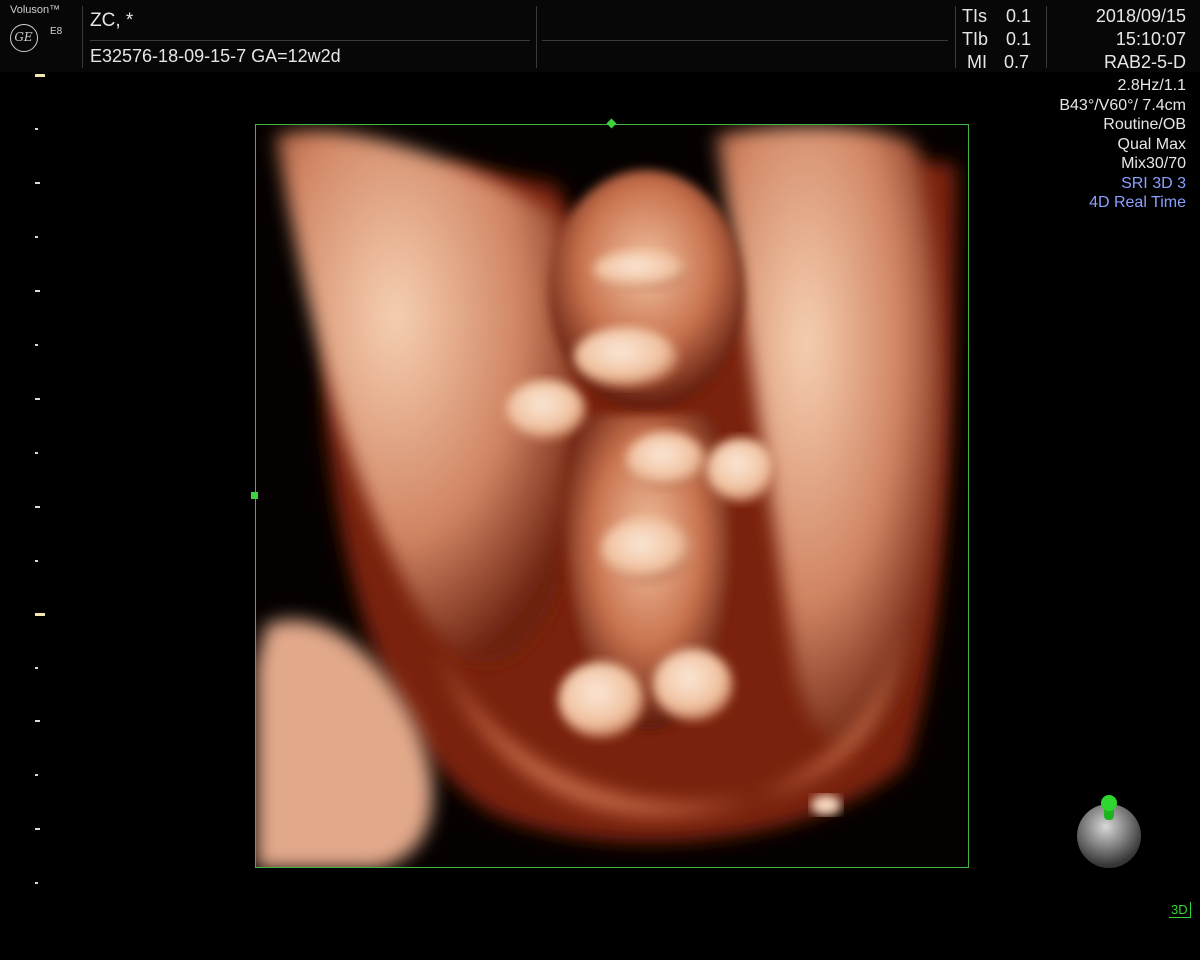 This screenshot has height=960, width=1200. Describe the element at coordinates (254, 495) in the screenshot. I see `roi-left-handle` at that location.